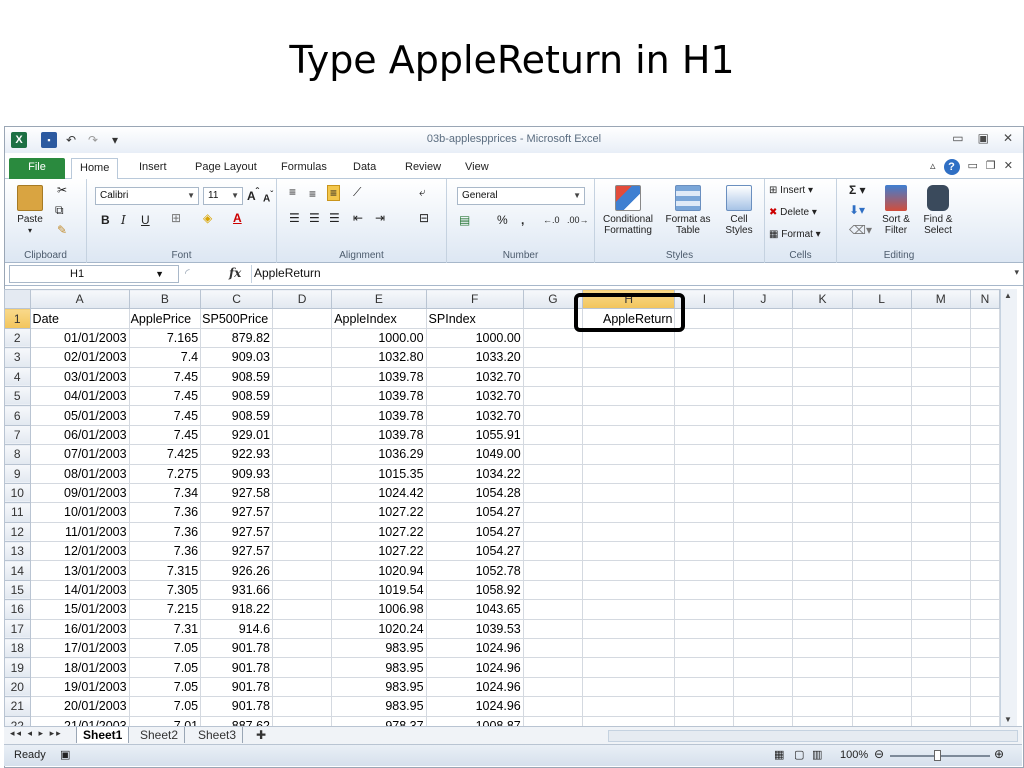 This screenshot has height=768, width=1024. I want to click on expand-formula-bar-icon: ▾, so click(1016, 272).